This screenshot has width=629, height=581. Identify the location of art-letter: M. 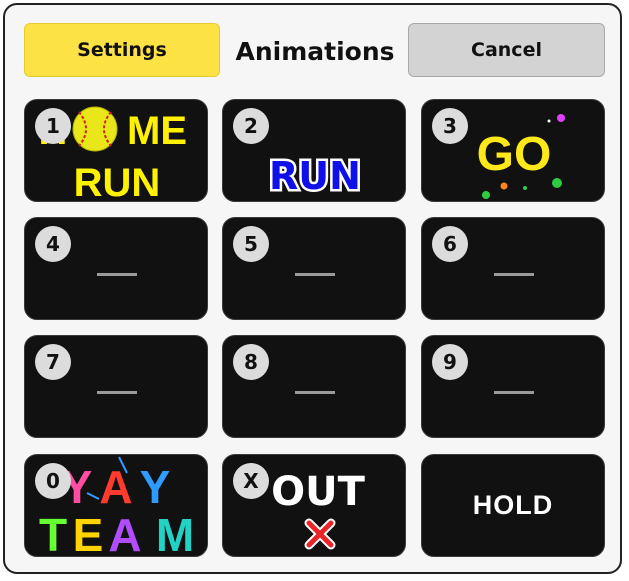
(175, 533).